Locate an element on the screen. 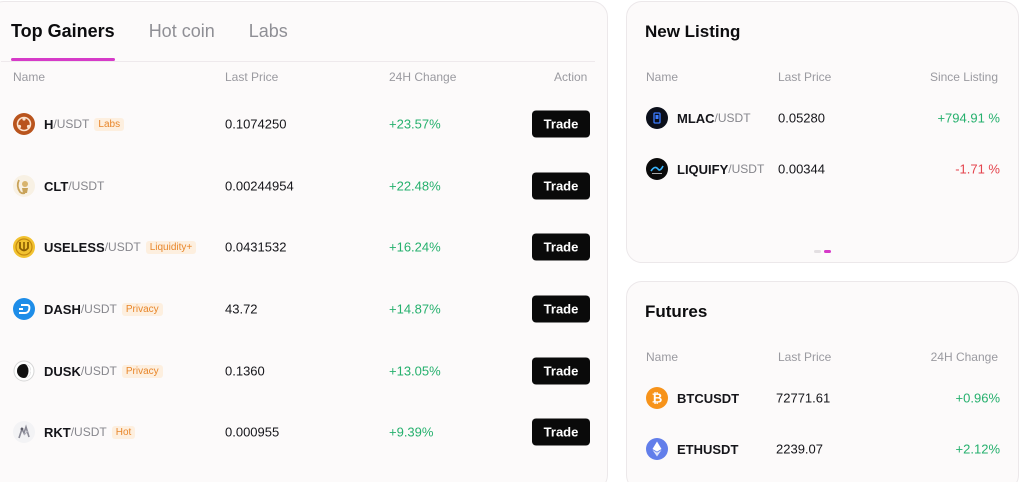 The height and width of the screenshot is (482, 1024). tab-hot-coin: Hot coin is located at coordinates (182, 41).